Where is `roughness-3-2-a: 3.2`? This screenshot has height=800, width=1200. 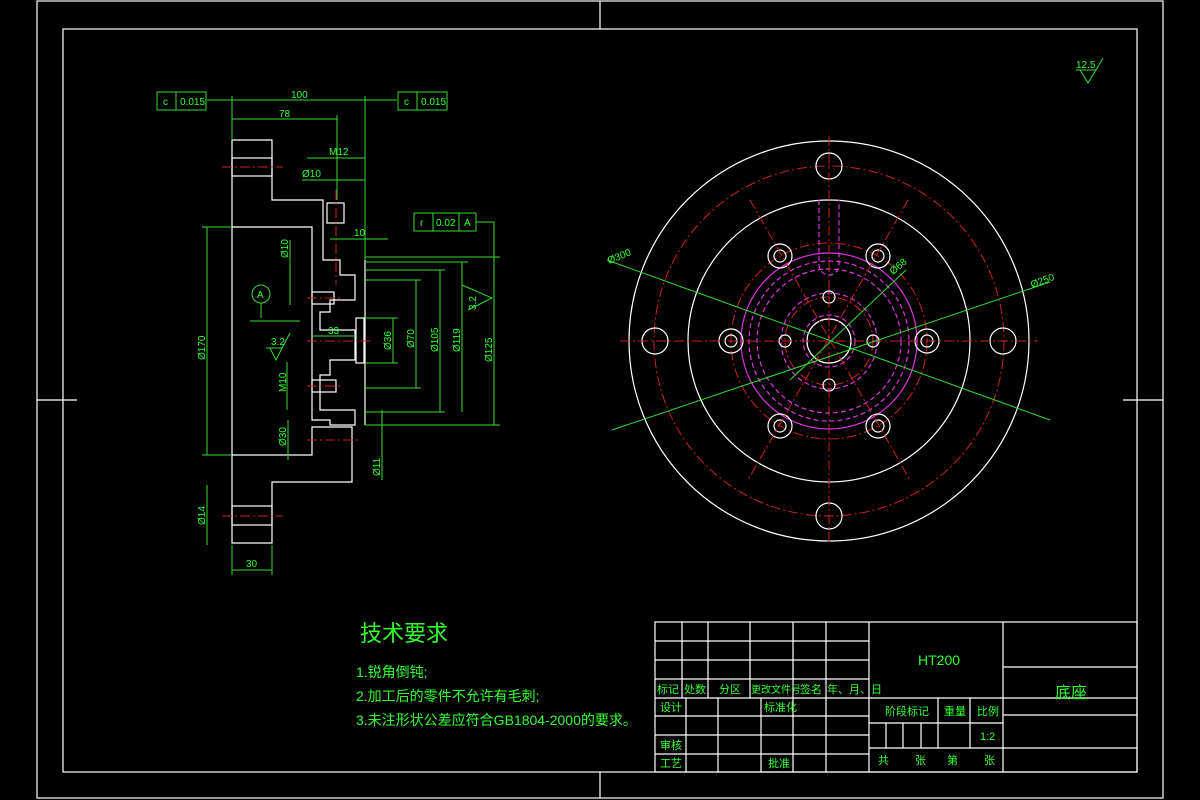
roughness-3-2-a: 3.2 is located at coordinates (278, 342).